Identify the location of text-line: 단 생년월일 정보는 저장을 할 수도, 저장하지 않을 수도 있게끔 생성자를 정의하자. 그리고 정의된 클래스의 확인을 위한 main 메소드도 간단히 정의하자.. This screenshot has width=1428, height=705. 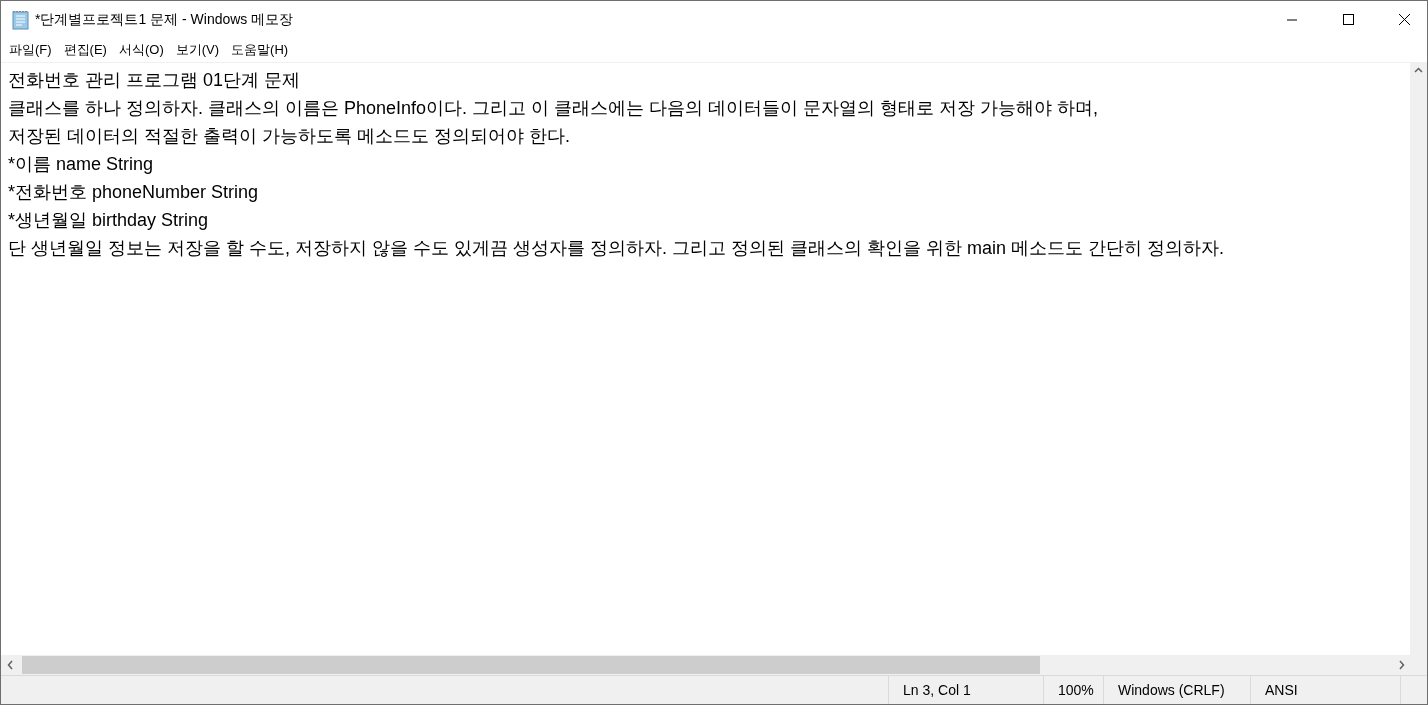
(616, 248).